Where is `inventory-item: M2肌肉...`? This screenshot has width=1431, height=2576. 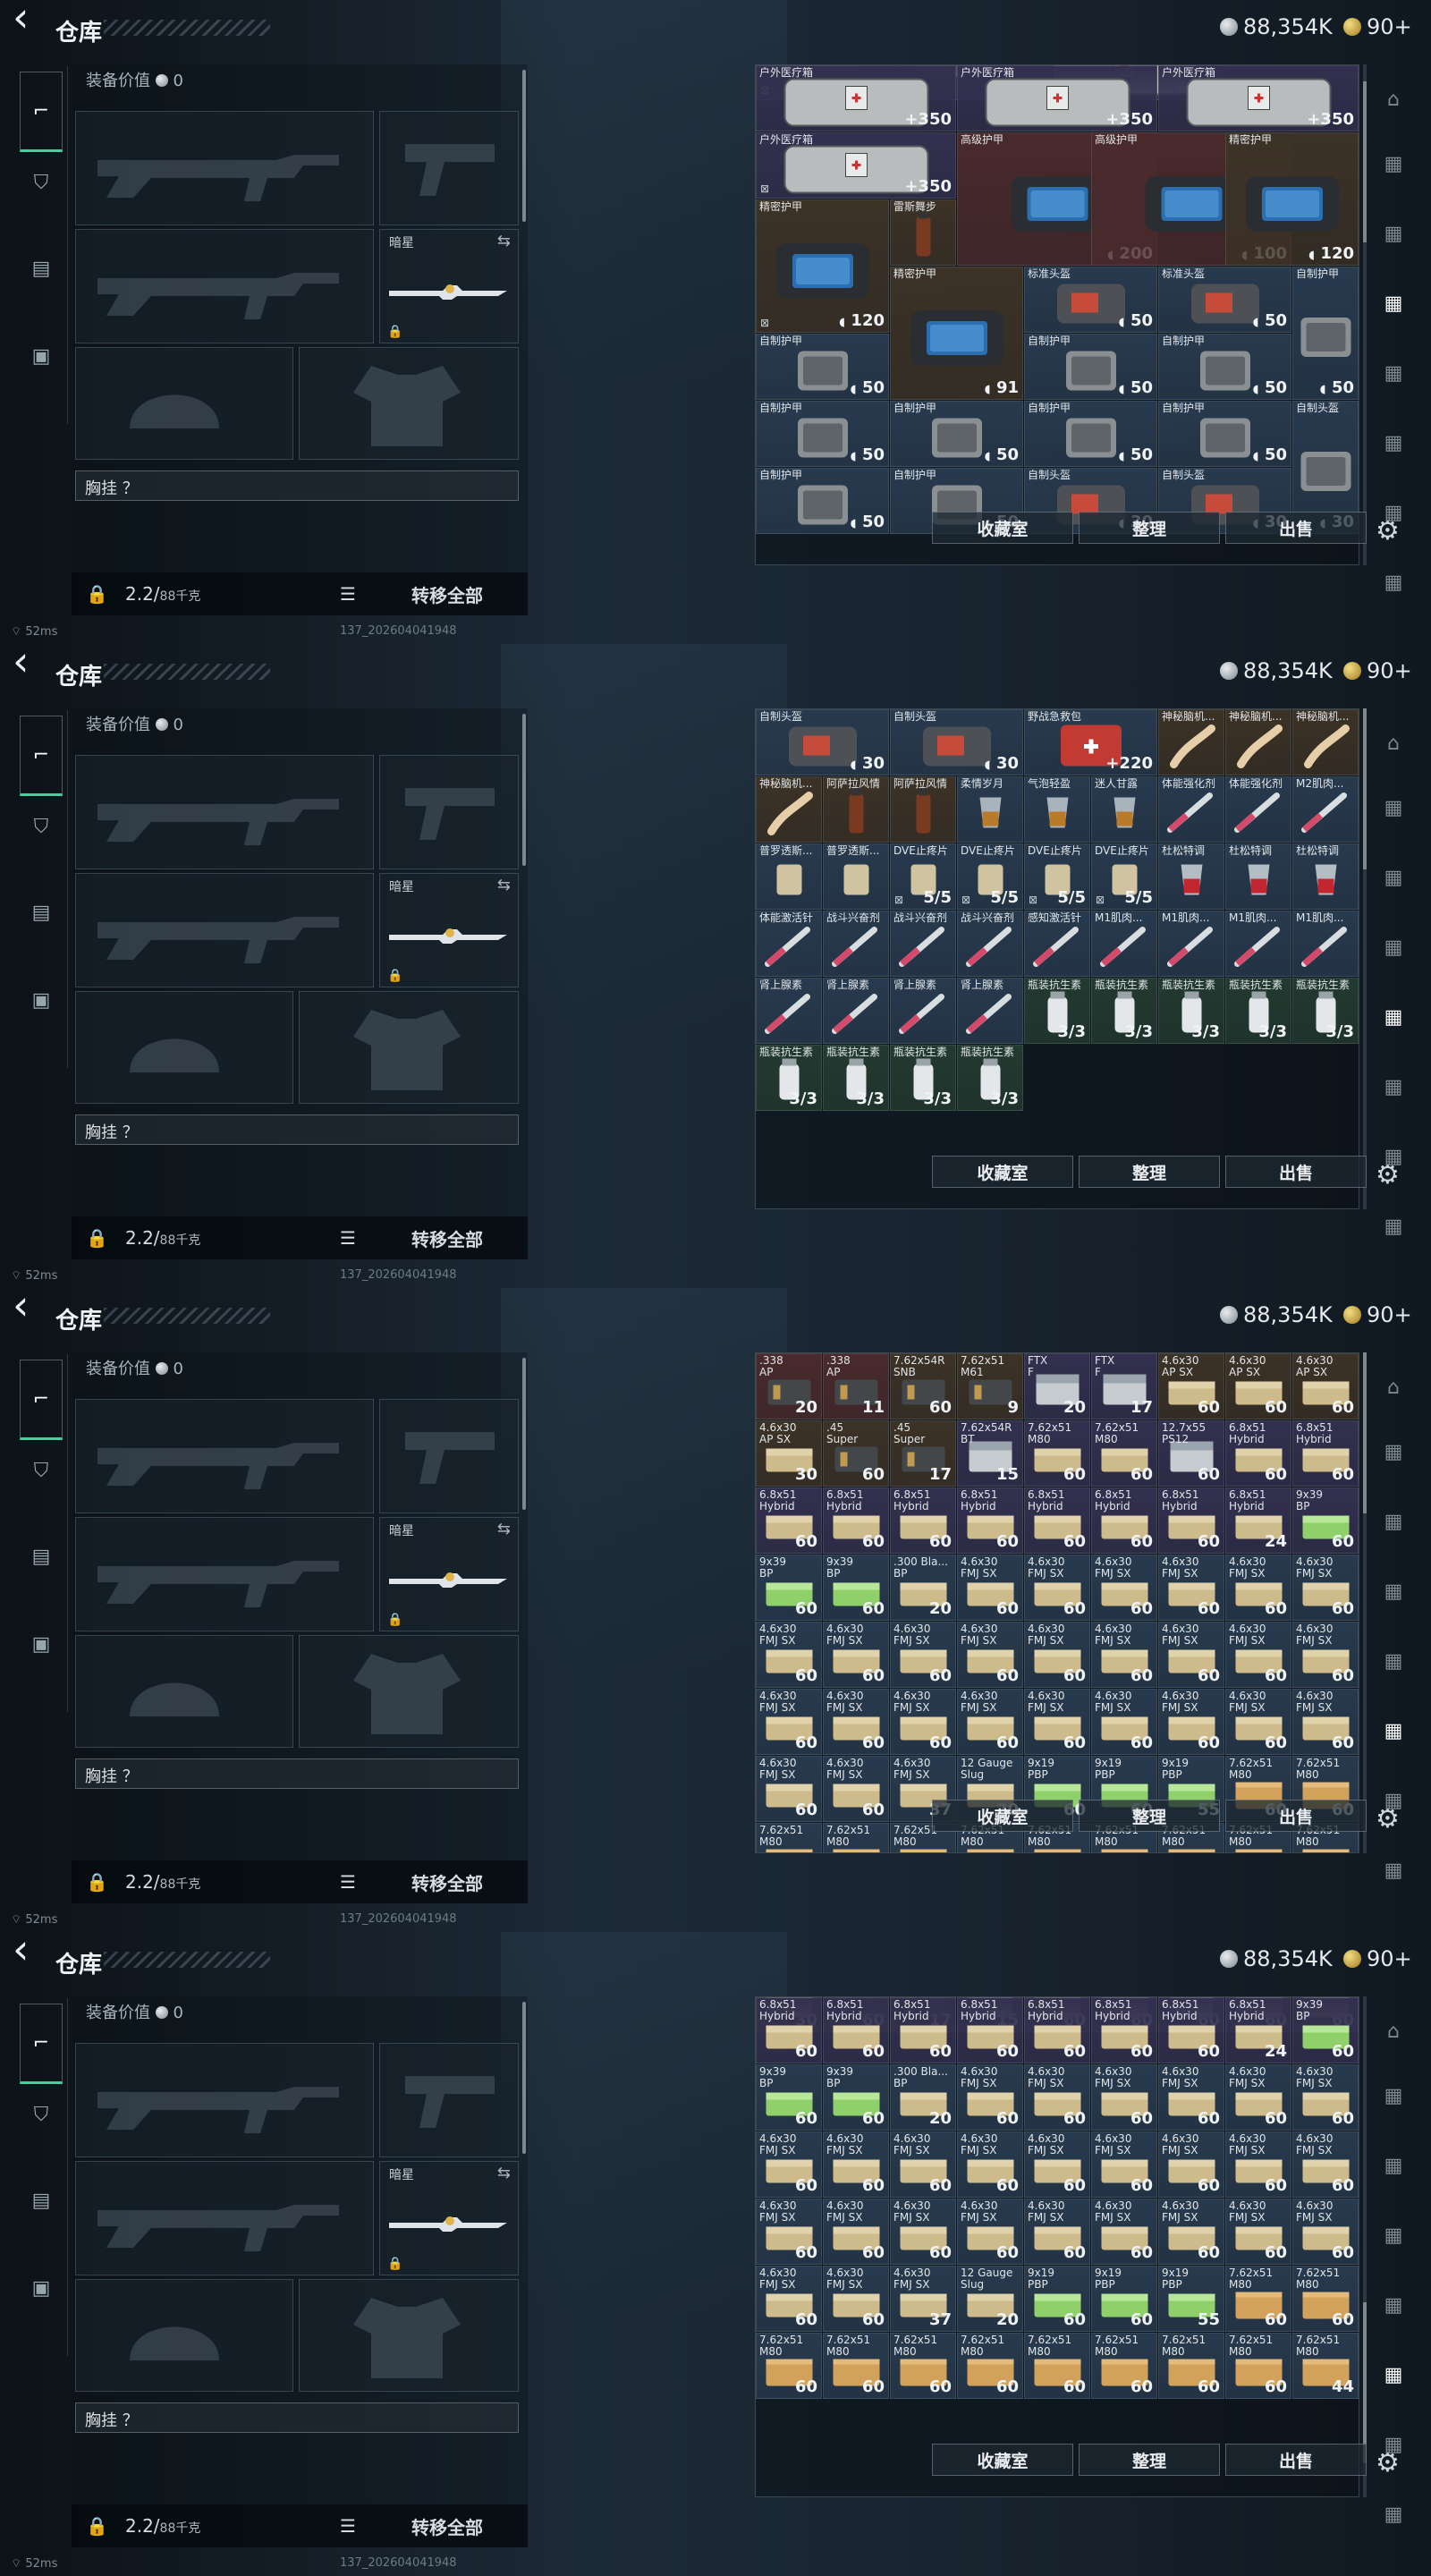
inventory-item: M2肌肉... is located at coordinates (1326, 809).